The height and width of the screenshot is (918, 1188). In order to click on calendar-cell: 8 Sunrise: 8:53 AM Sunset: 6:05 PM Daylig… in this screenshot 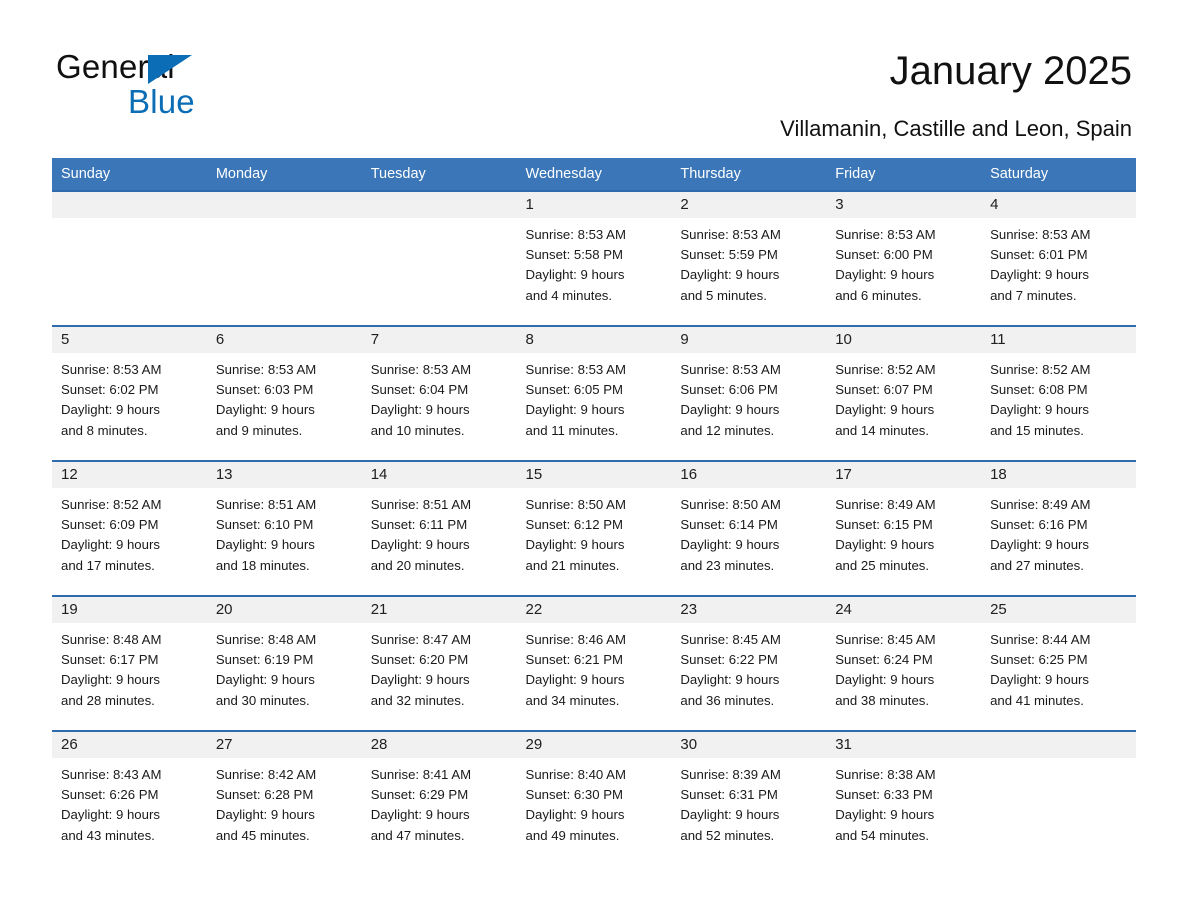, I will do `click(594, 393)`.